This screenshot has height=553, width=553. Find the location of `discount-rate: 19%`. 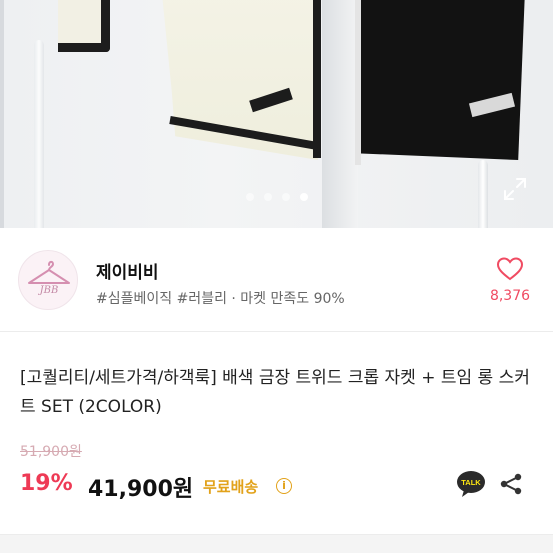

discount-rate: 19% is located at coordinates (46, 483).